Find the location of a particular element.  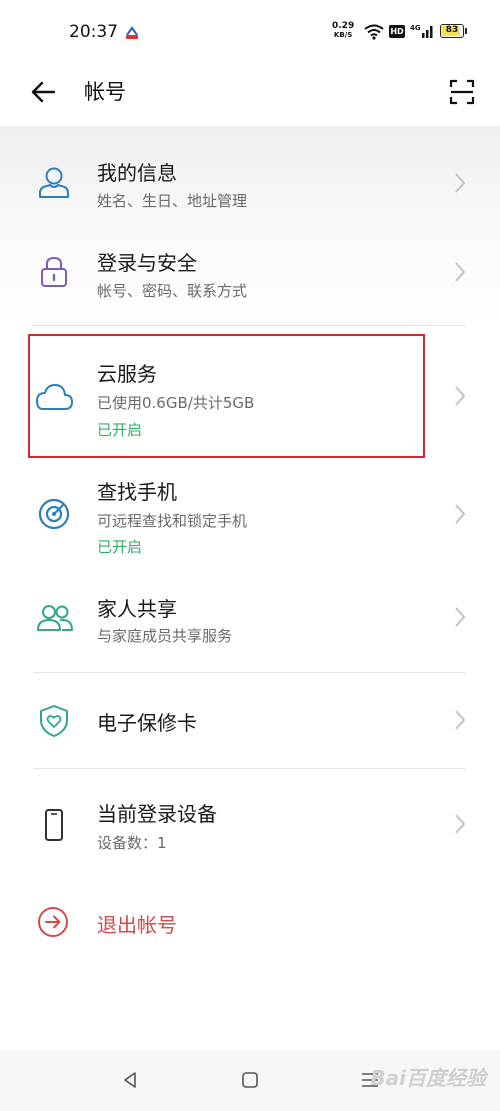

menu-item-title: 家人共享 is located at coordinates (137, 609).